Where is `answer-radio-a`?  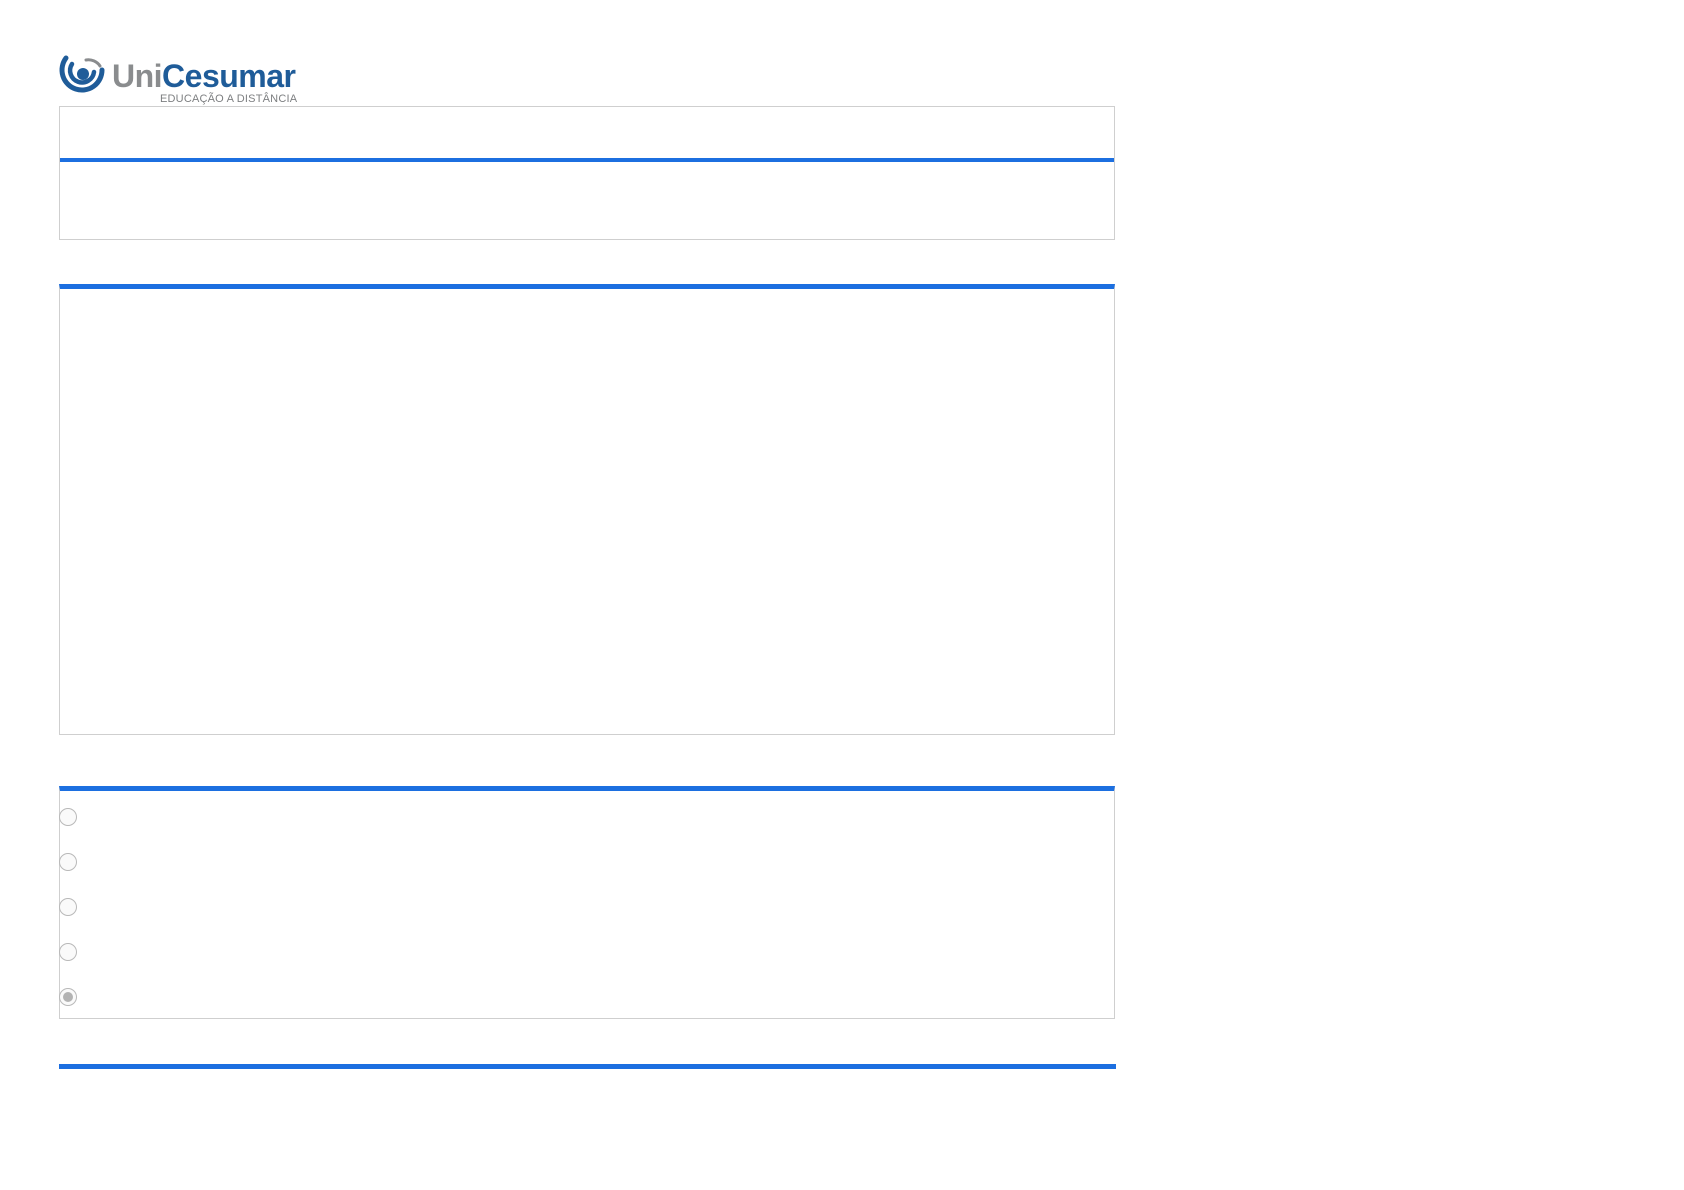 answer-radio-a is located at coordinates (68, 817).